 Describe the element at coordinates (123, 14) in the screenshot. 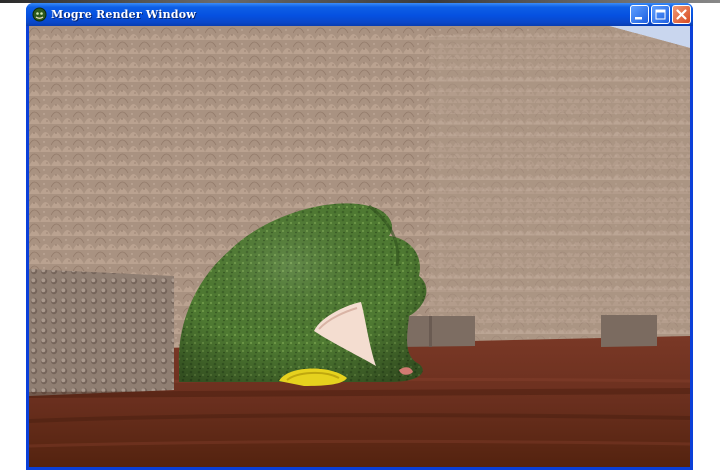

I see `window-title: Mogre Render Window` at that location.